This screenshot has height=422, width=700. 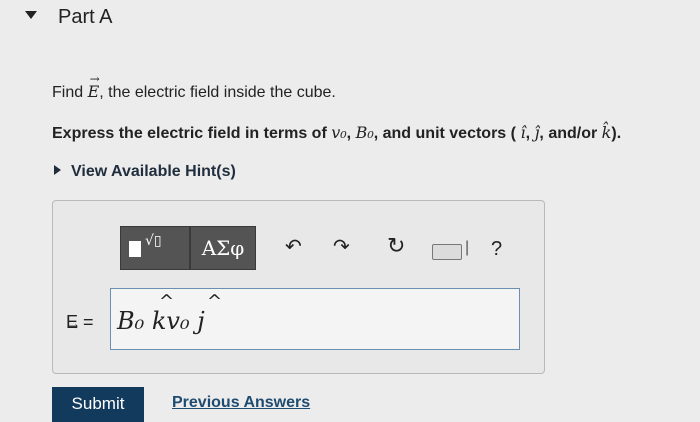 What do you see at coordinates (447, 252) in the screenshot?
I see `keyboard-icon` at bounding box center [447, 252].